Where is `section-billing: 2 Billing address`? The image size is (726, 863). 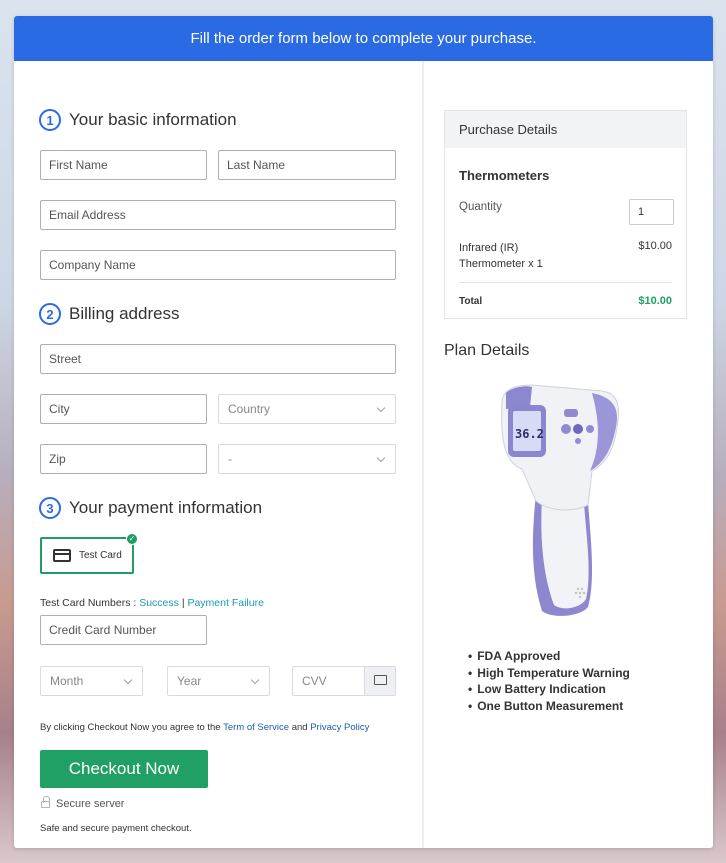
section-billing: 2 Billing address is located at coordinates (109, 314).